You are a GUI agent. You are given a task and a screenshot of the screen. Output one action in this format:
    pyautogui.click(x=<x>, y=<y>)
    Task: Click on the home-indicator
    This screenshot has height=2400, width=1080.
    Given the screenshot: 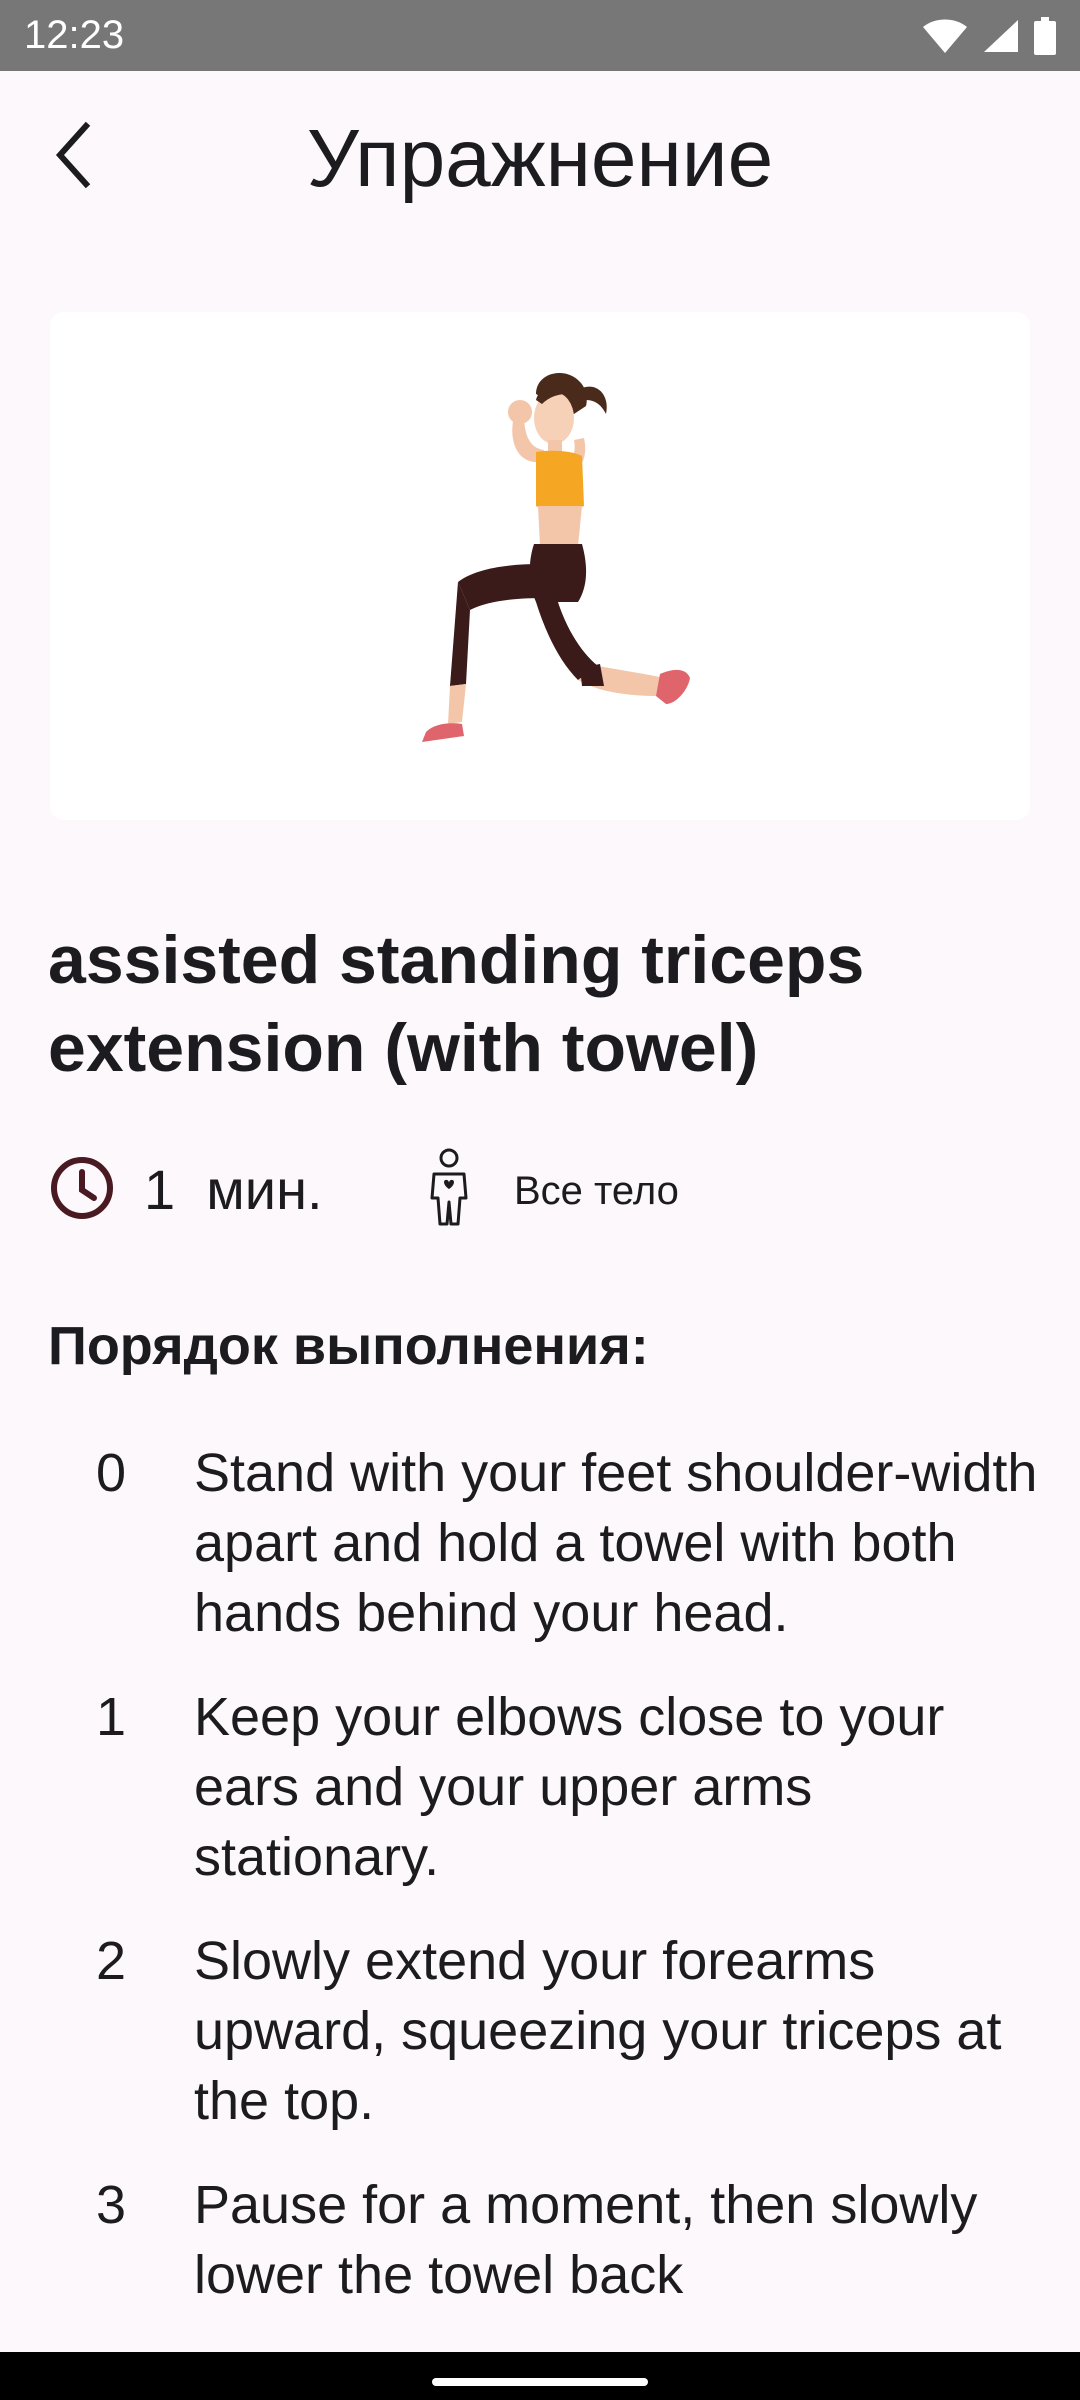 What is the action you would take?
    pyautogui.click(x=540, y=2382)
    